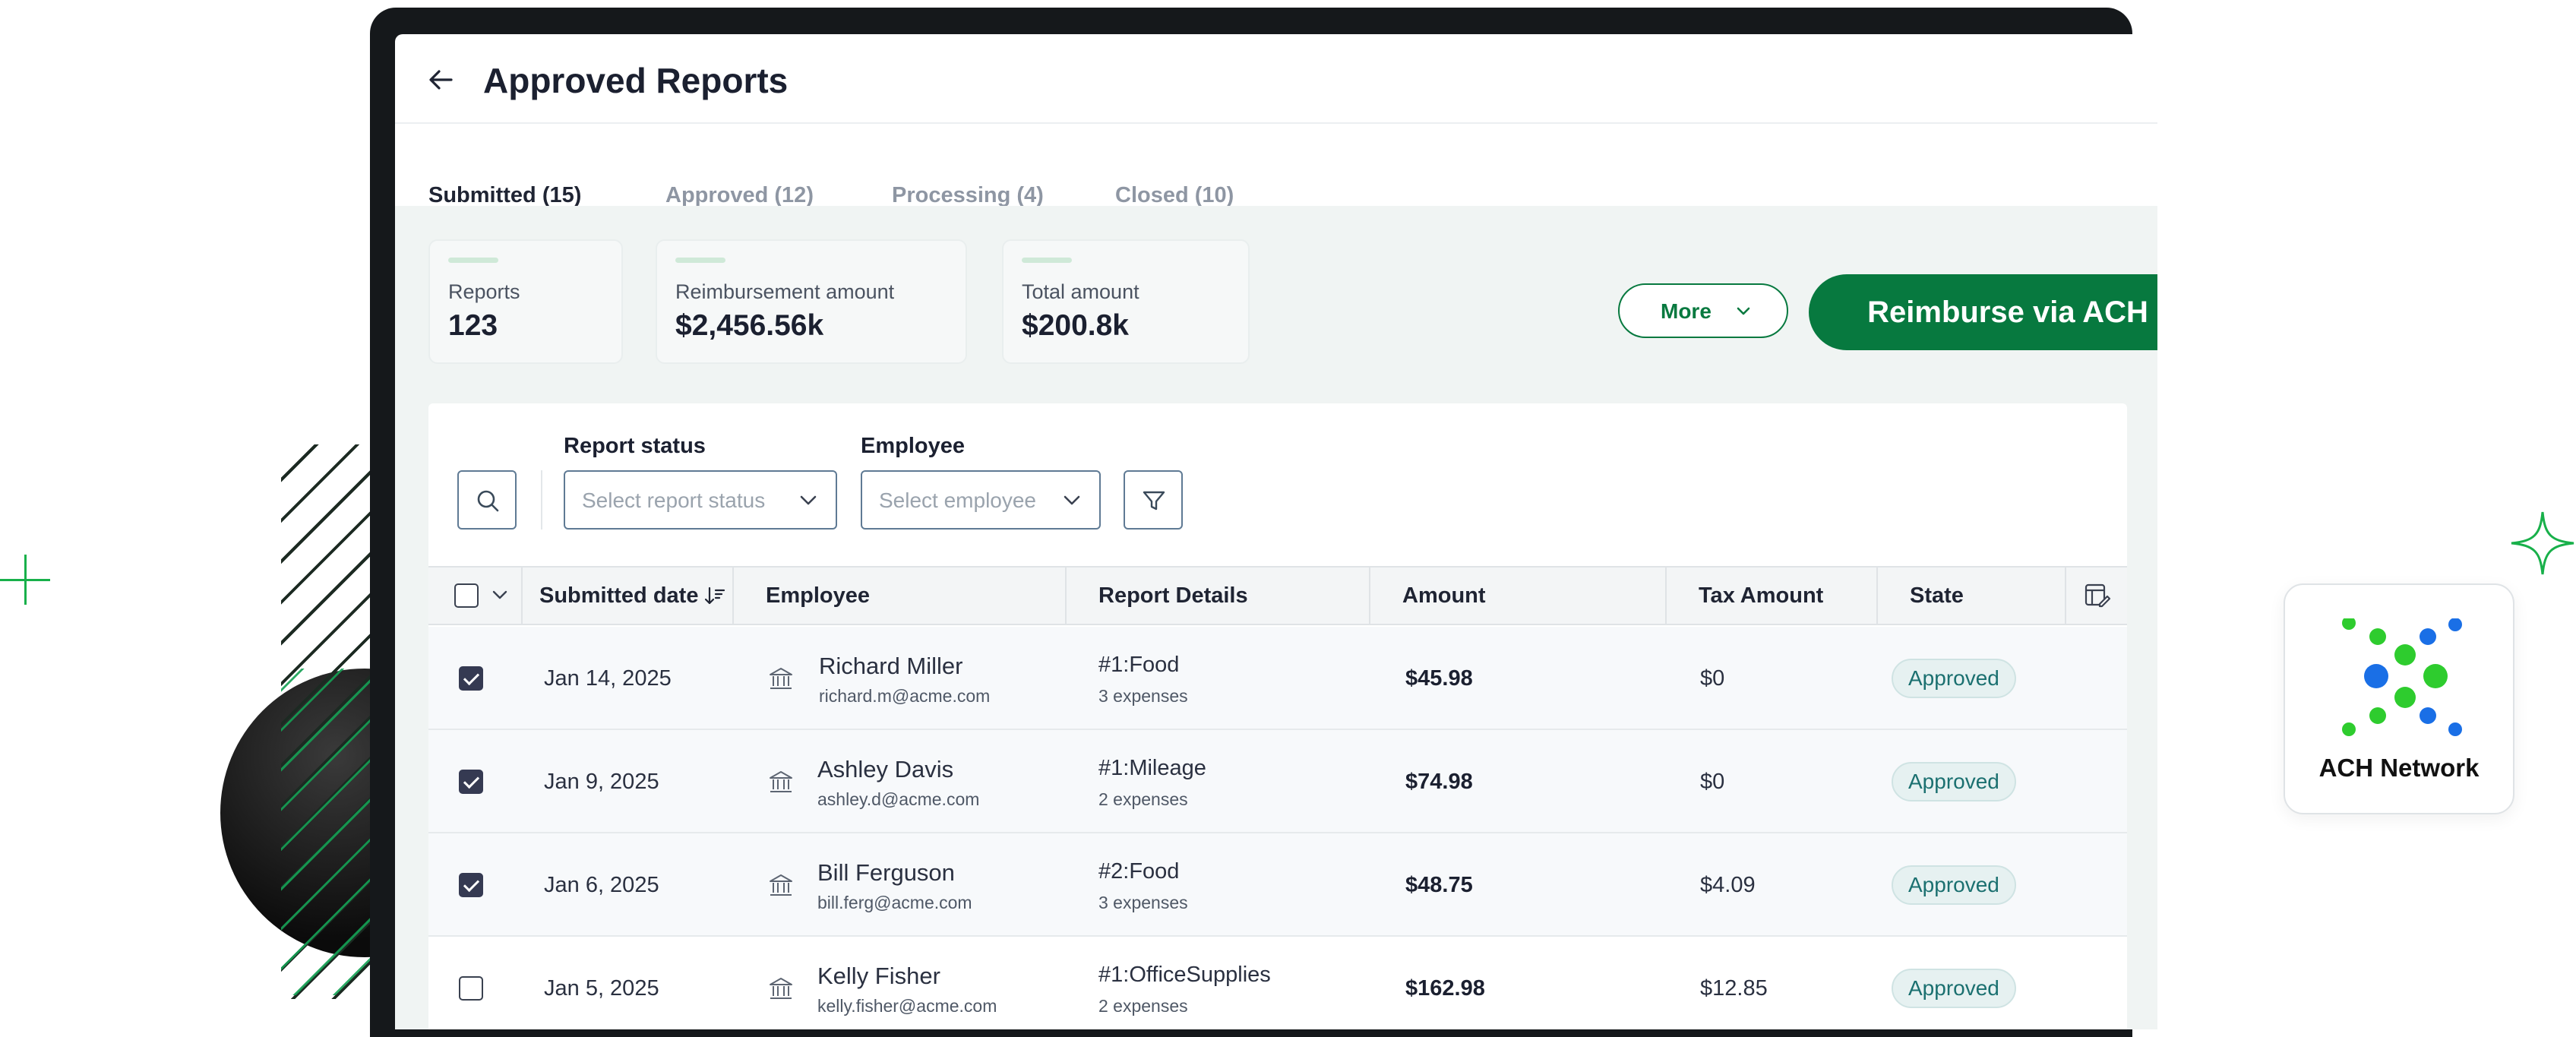 This screenshot has height=1037, width=2576. I want to click on funnel-icon, so click(1154, 501).